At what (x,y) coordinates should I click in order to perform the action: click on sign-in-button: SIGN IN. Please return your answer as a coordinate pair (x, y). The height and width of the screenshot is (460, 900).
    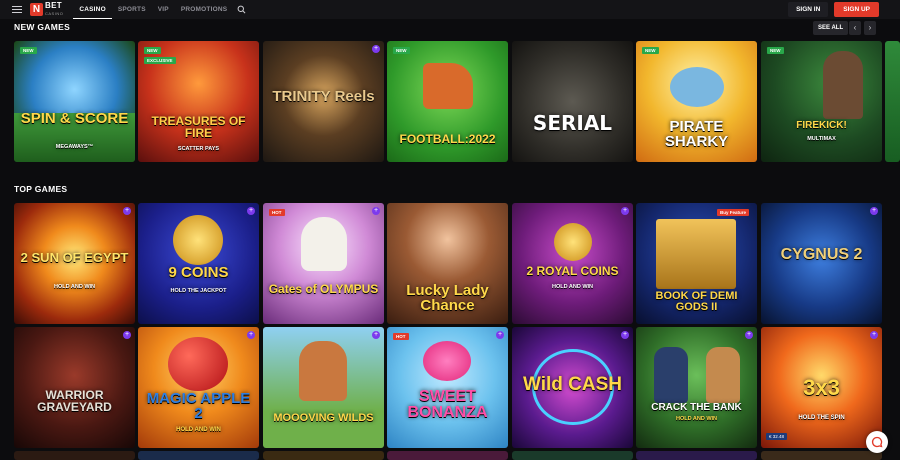
    Looking at the image, I should click on (808, 9).